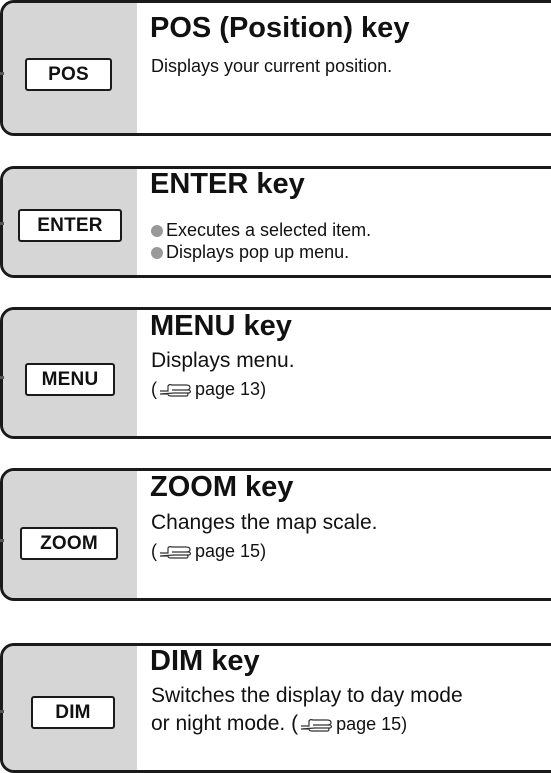  Describe the element at coordinates (70, 379) in the screenshot. I see `menu-key-button: MENU` at that location.